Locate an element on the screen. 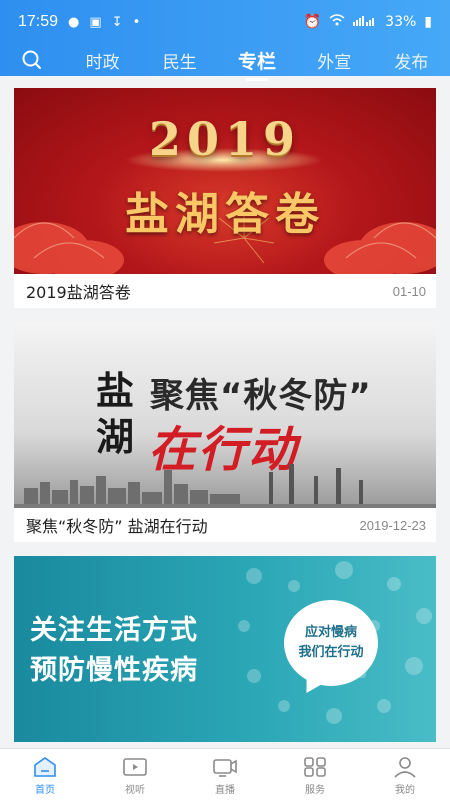 The width and height of the screenshot is (450, 800). wifi-icon is located at coordinates (337, 22).